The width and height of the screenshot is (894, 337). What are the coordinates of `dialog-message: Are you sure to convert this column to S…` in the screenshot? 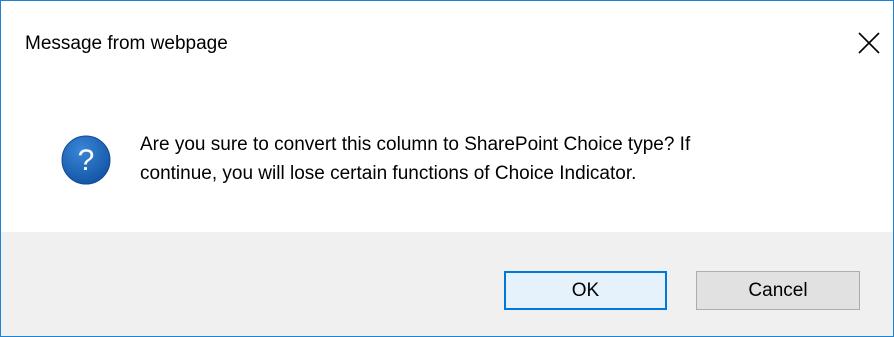 It's located at (500, 159).